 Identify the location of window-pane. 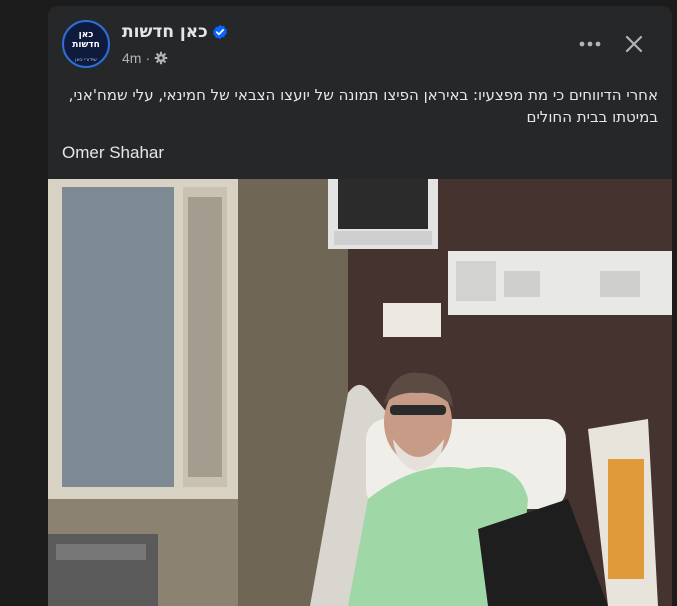
(118, 337).